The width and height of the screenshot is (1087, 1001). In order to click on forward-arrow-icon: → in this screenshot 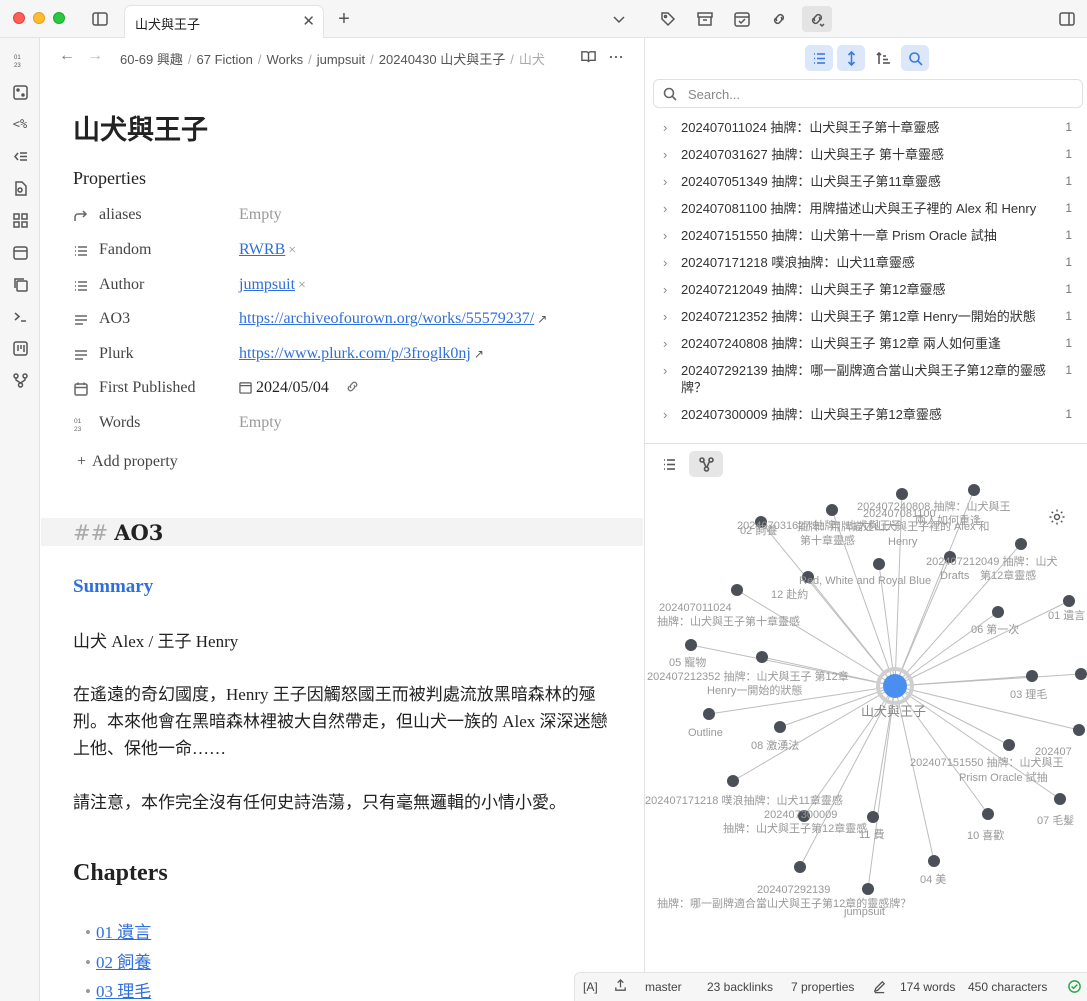, I will do `click(95, 56)`.